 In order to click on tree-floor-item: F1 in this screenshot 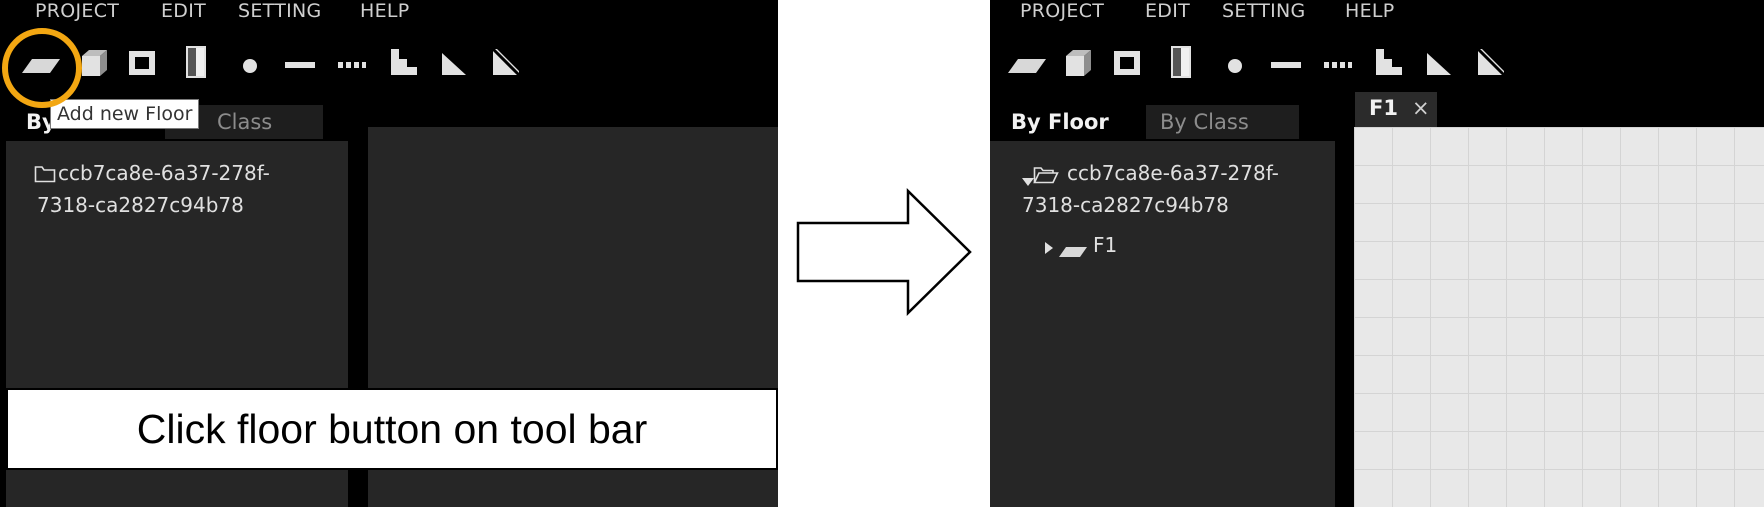, I will do `click(1105, 245)`.